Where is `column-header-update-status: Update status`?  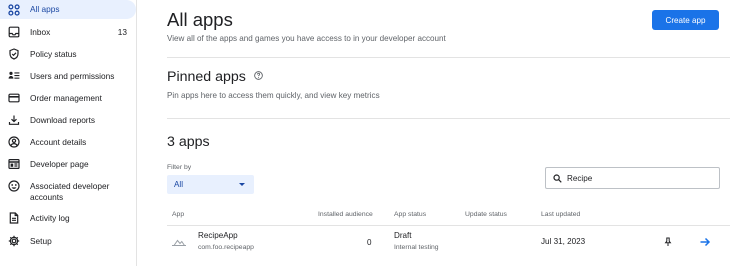
column-header-update-status: Update status is located at coordinates (486, 214).